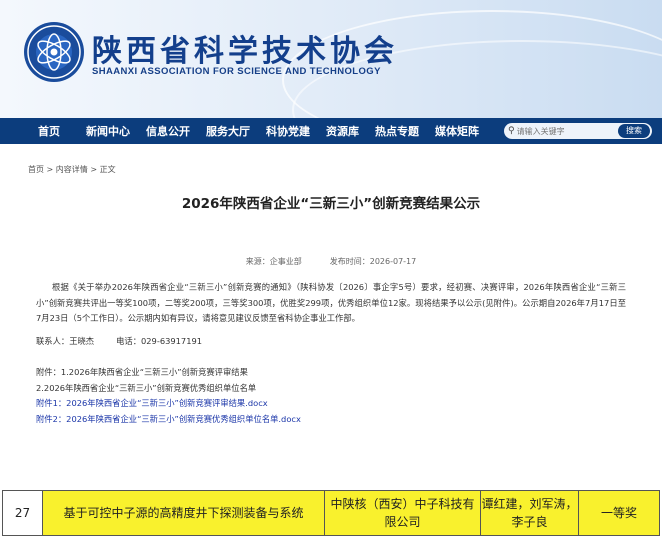 The width and height of the screenshot is (662, 538). Describe the element at coordinates (22, 513) in the screenshot. I see `row-number-cell: 27` at that location.